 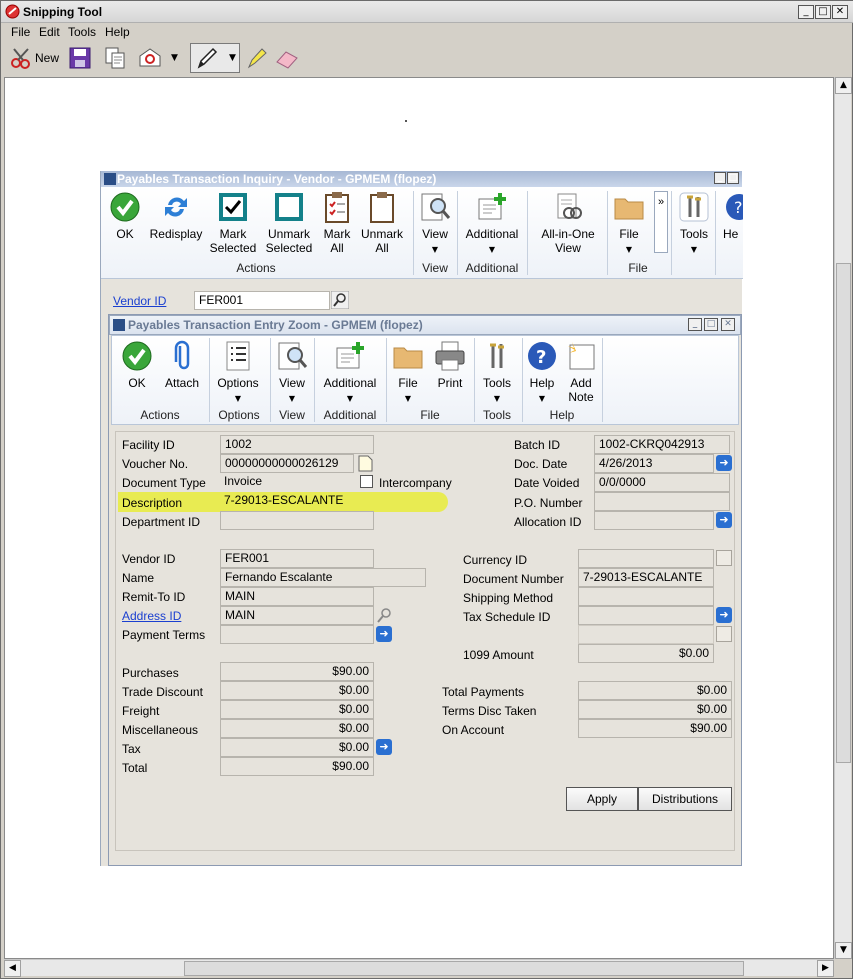 What do you see at coordinates (724, 520) in the screenshot?
I see `allocation-expand-arrow-icon: ➜` at bounding box center [724, 520].